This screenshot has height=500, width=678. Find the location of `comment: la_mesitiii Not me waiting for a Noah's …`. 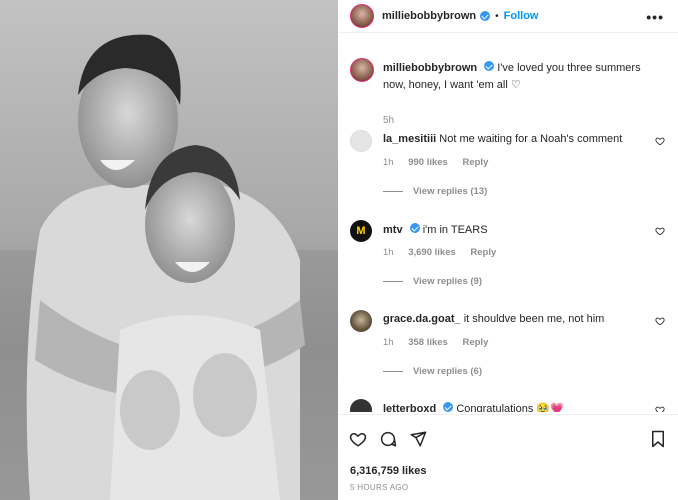

comment: la_mesitiii Not me waiting for a Noah's … is located at coordinates (510, 170).